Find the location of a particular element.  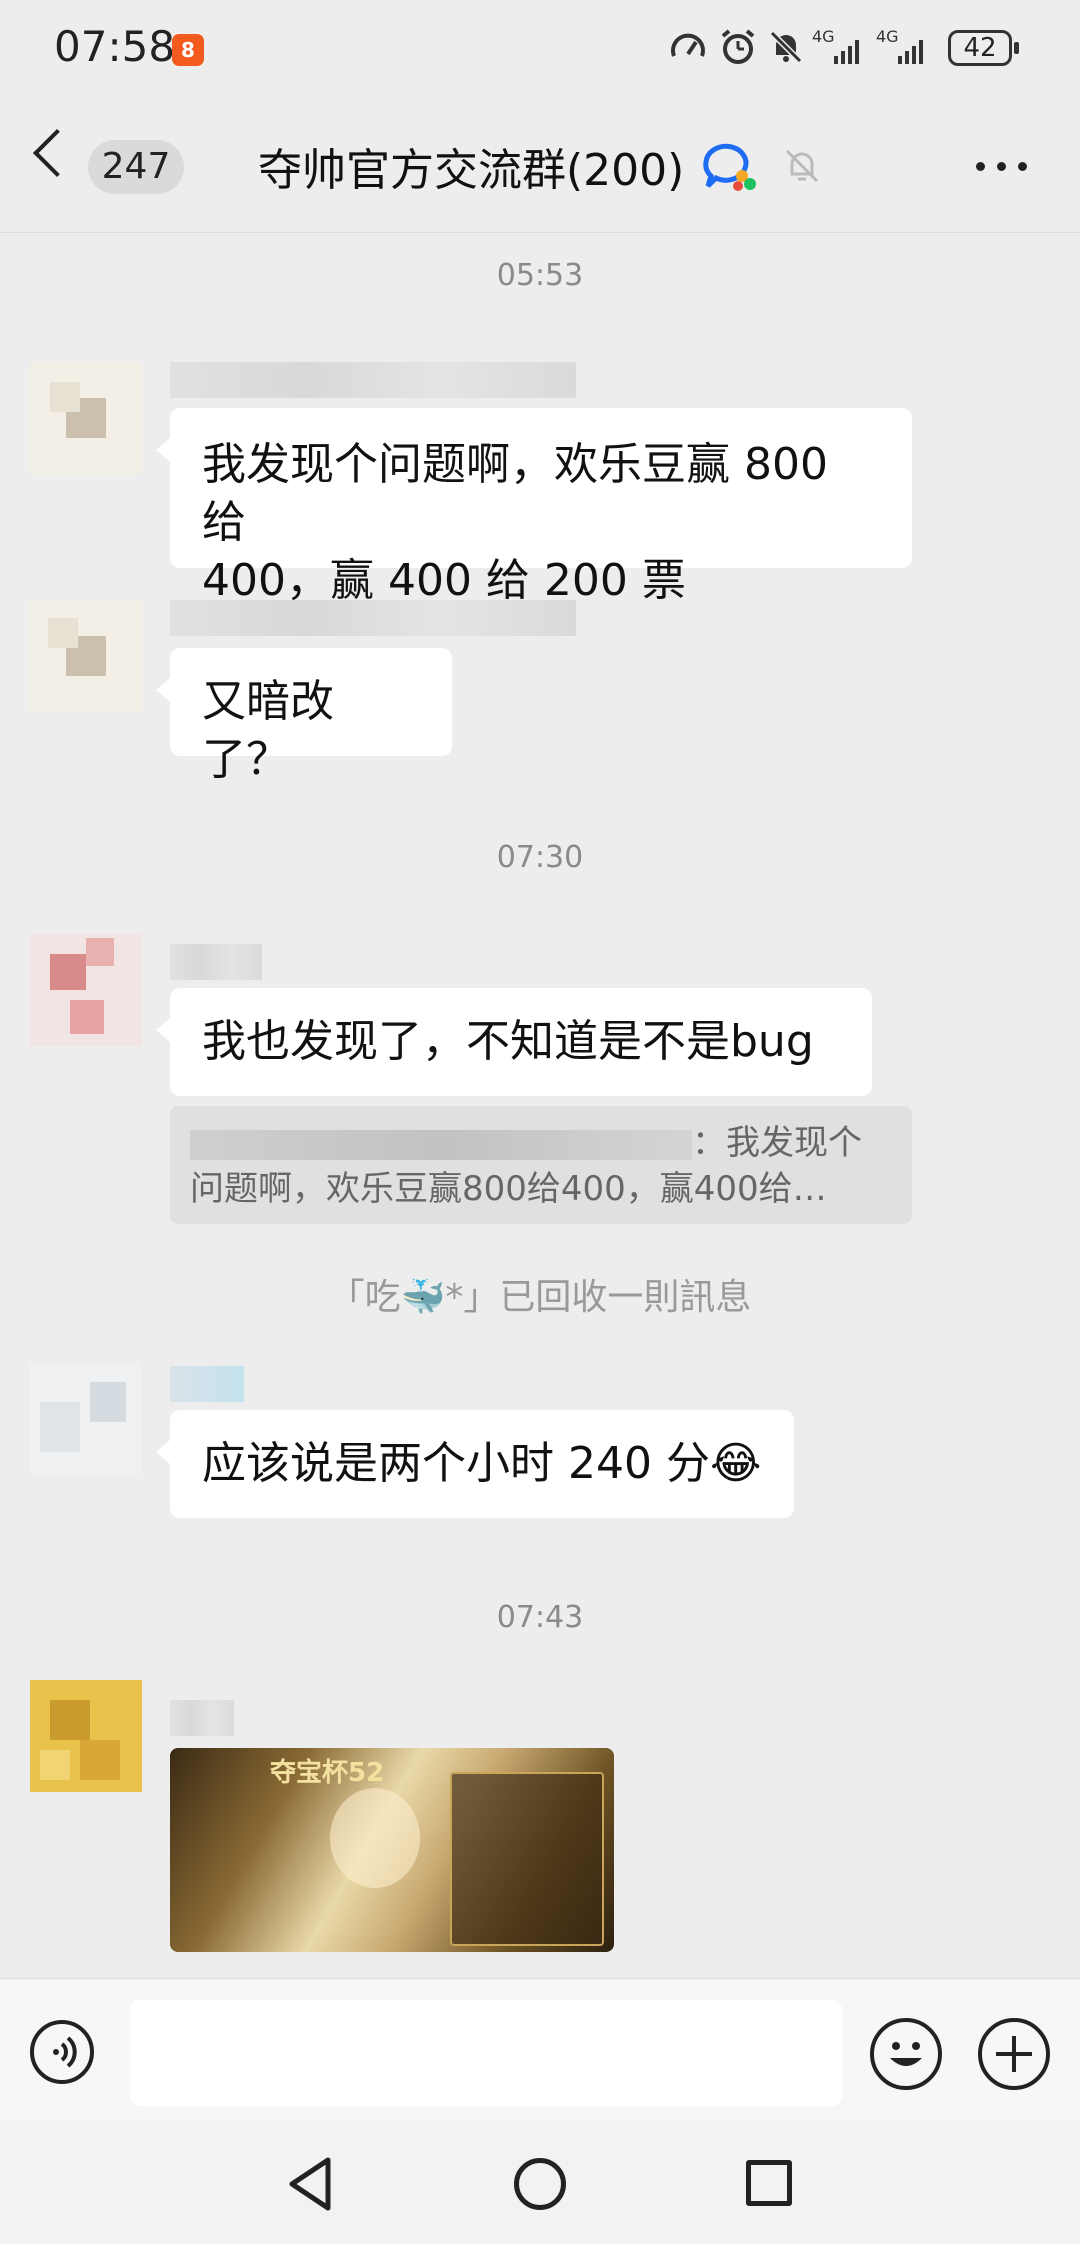

message-input is located at coordinates (486, 2053).